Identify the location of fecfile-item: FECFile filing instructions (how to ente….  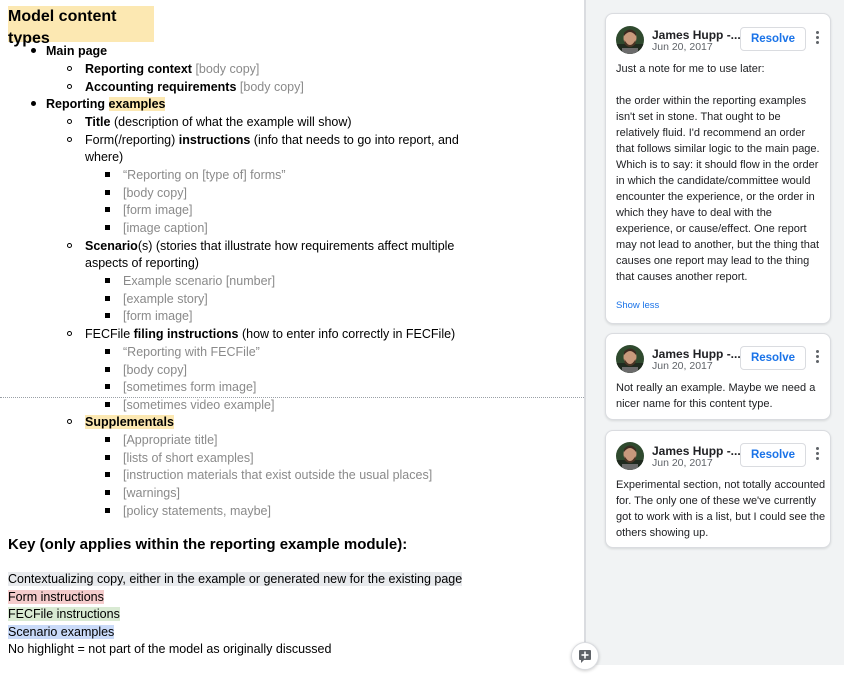
(270, 334).